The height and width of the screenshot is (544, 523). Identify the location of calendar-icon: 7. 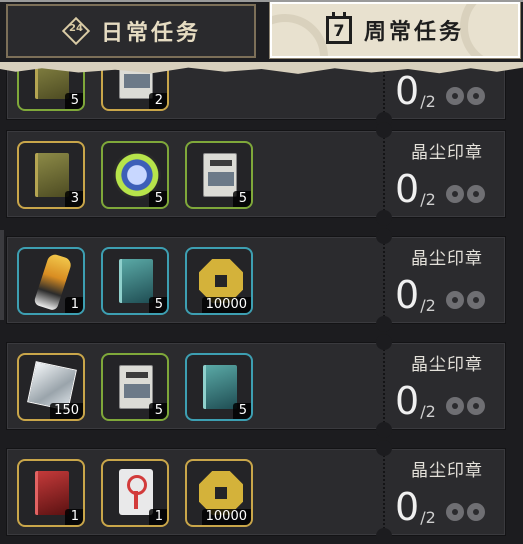
(338, 28).